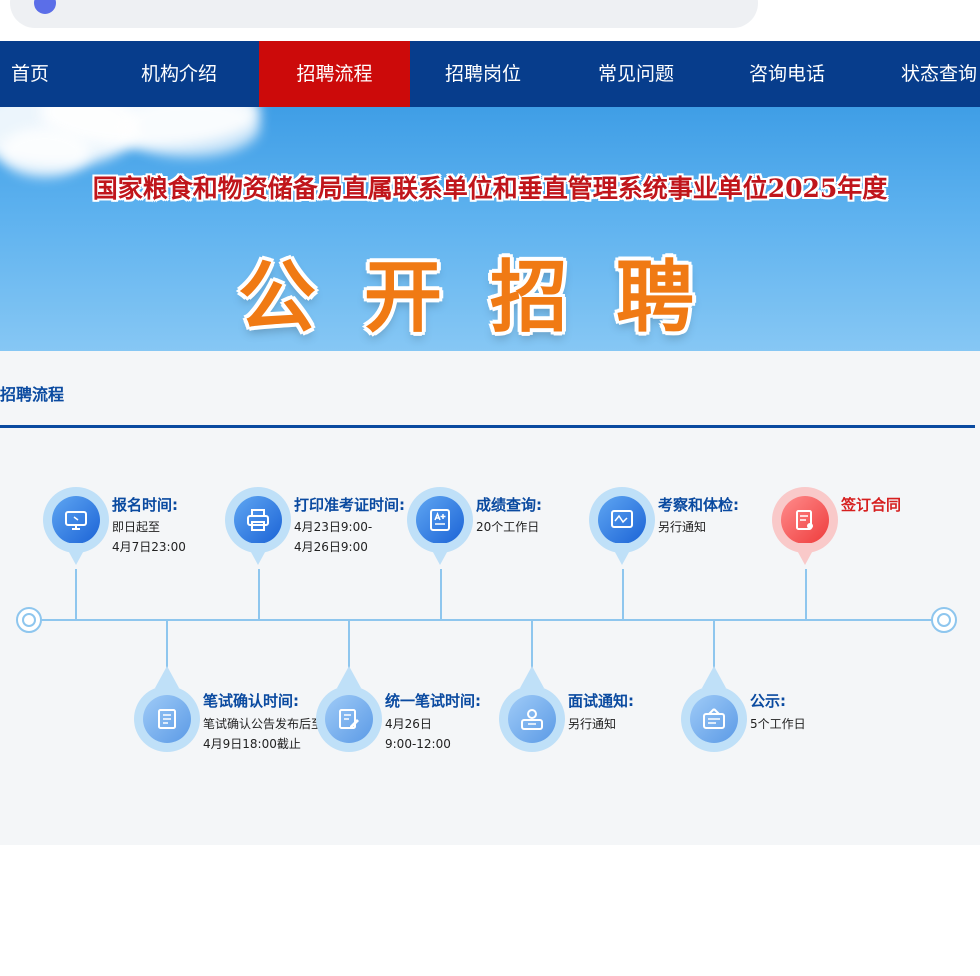 This screenshot has width=980, height=976. Describe the element at coordinates (149, 547) in the screenshot. I see `step-detail: 4月7日23:00` at that location.